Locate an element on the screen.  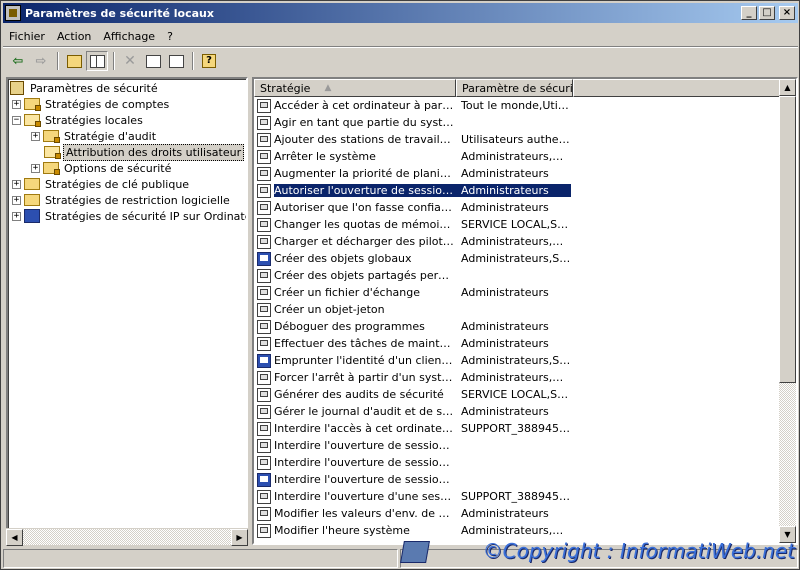
policy-row: Déboguer des programmes Administrateurs is located at coordinates (518, 326).